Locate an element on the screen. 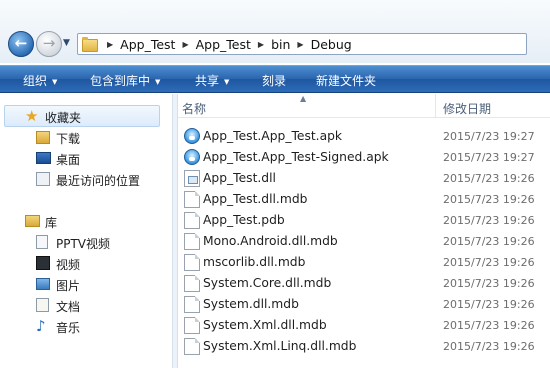  address-box: ▶ App_Test ▶ App_Test ▶ bin ▶ Debug is located at coordinates (302, 44).